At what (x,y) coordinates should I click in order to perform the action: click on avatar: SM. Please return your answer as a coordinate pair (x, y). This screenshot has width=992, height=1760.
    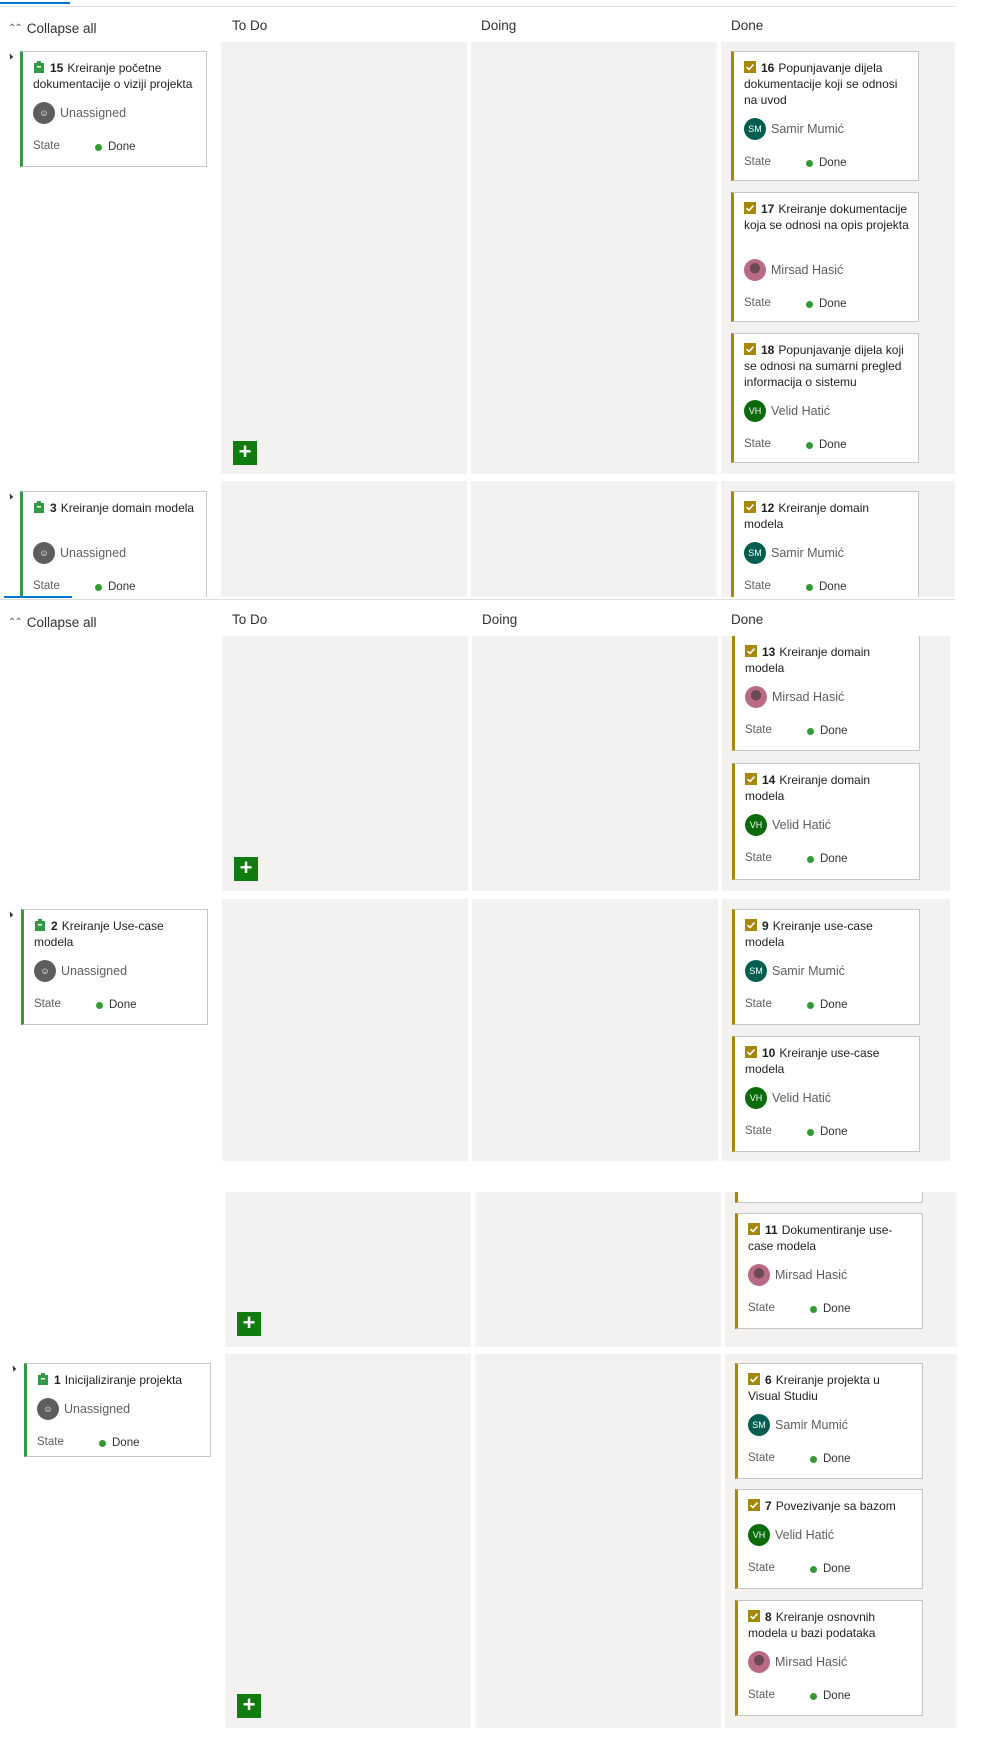
    Looking at the image, I should click on (755, 553).